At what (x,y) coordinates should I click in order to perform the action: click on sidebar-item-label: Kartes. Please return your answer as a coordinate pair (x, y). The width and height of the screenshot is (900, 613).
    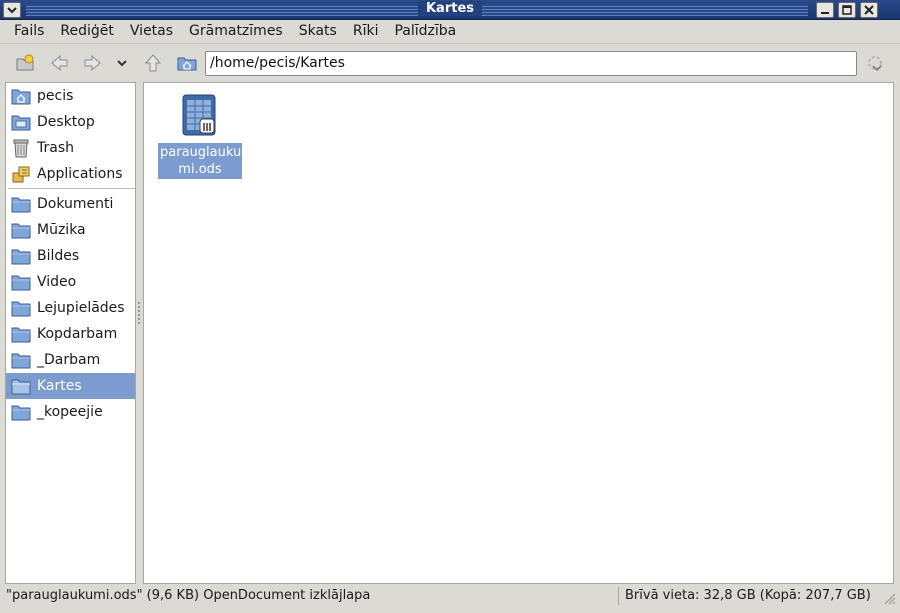
    Looking at the image, I should click on (59, 386).